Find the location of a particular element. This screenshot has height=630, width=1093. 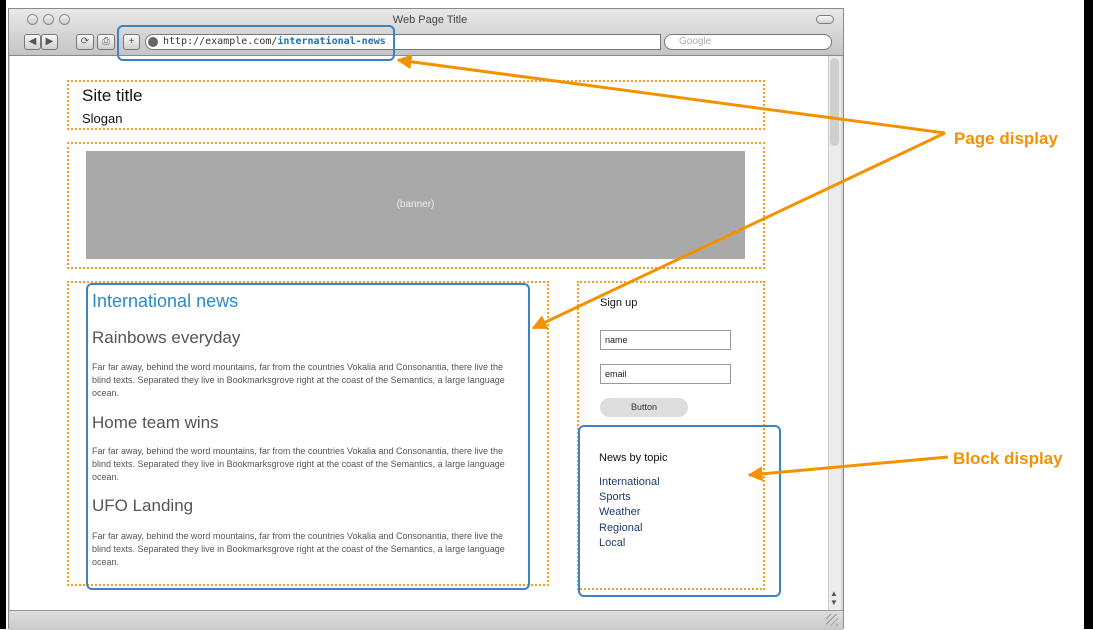

block-display-label: Block display is located at coordinates (1008, 458).